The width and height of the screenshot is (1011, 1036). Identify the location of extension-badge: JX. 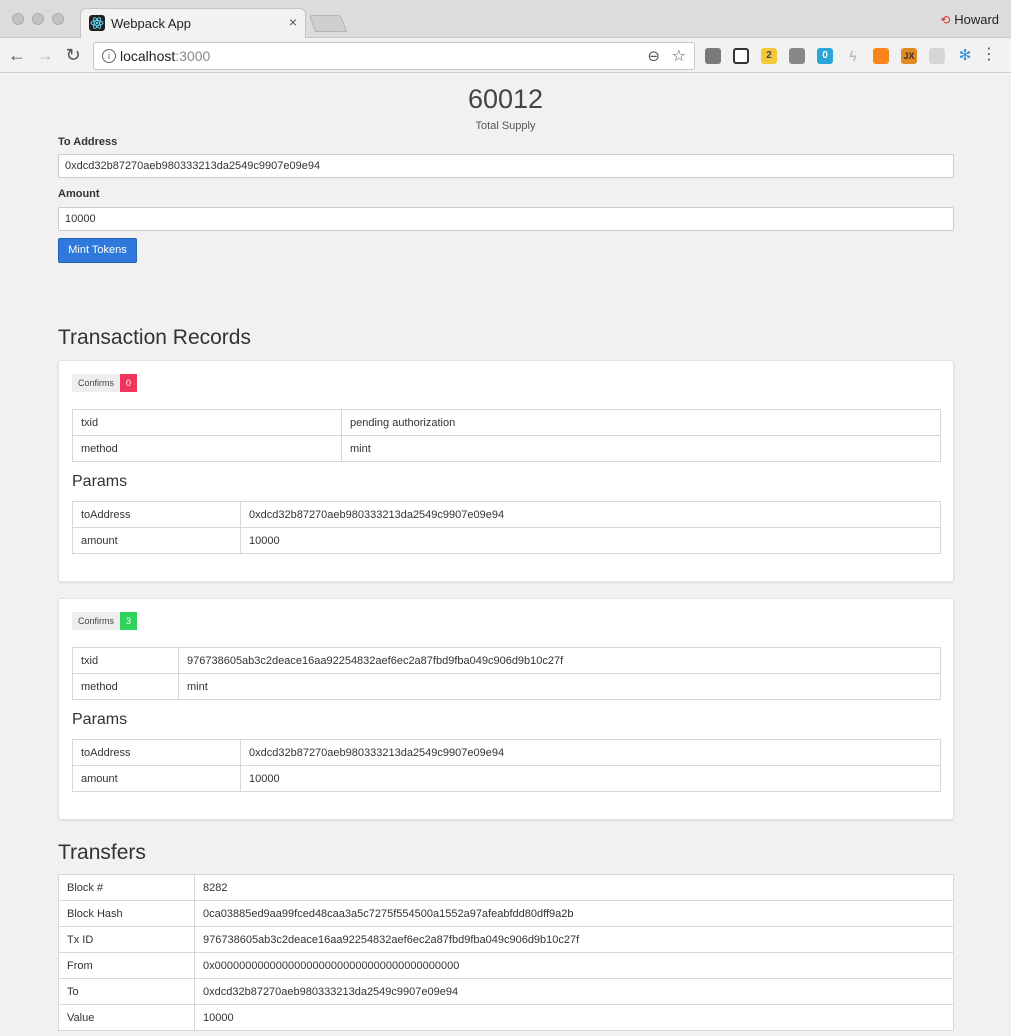
(909, 56).